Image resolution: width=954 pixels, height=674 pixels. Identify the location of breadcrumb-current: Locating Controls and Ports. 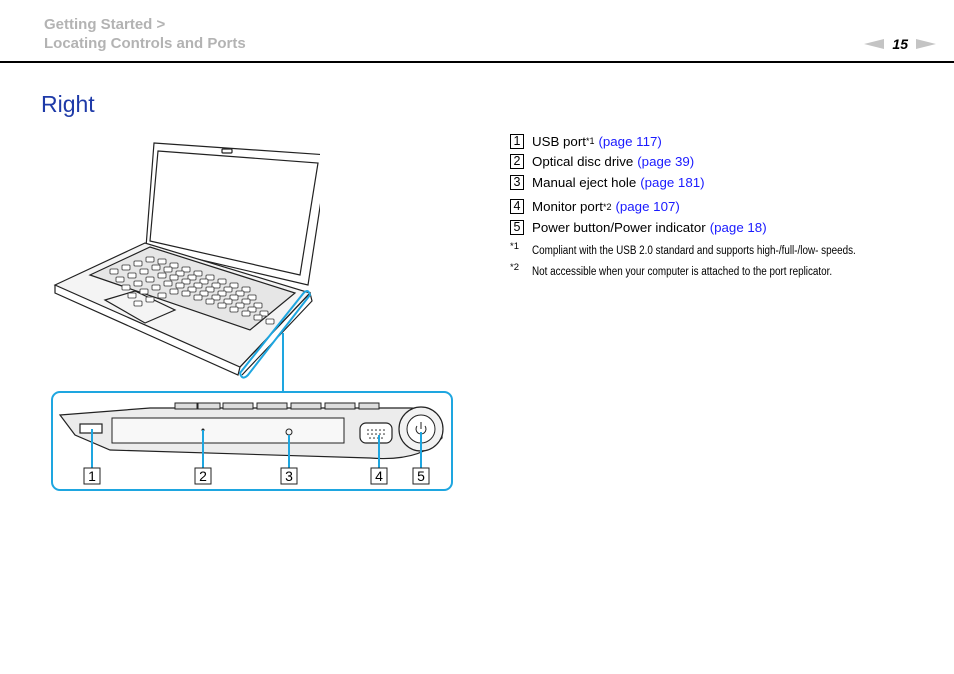
(145, 43).